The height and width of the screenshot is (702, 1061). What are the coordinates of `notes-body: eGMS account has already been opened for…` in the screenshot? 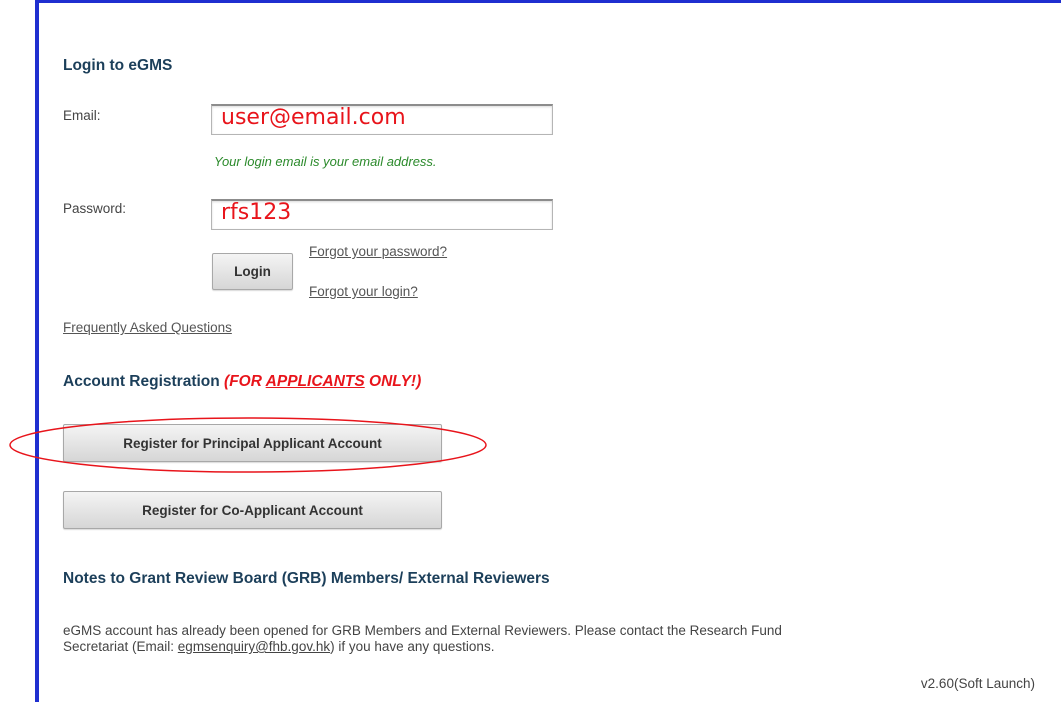 It's located at (543, 639).